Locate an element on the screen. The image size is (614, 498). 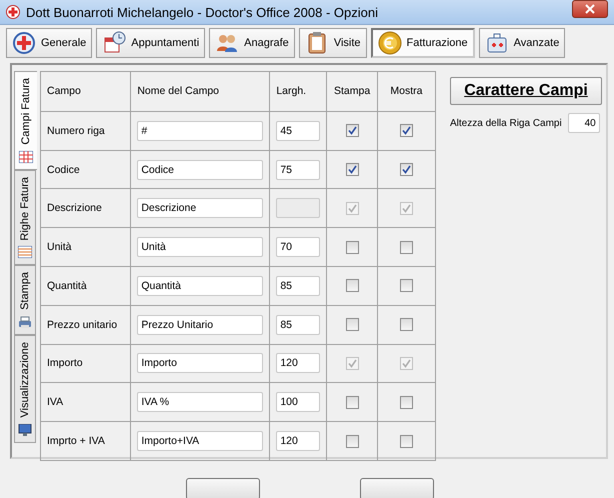
app-icon is located at coordinates (13, 12).